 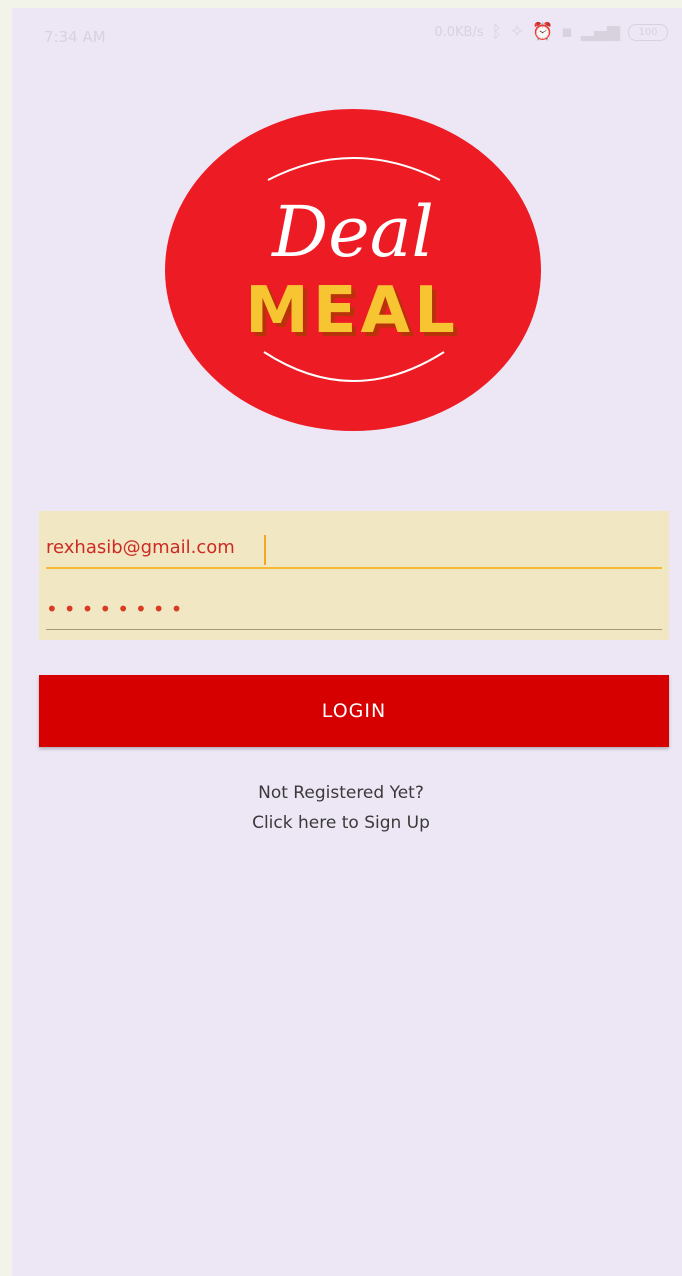 What do you see at coordinates (496, 32) in the screenshot?
I see `bluetooth-icon: ᛒ` at bounding box center [496, 32].